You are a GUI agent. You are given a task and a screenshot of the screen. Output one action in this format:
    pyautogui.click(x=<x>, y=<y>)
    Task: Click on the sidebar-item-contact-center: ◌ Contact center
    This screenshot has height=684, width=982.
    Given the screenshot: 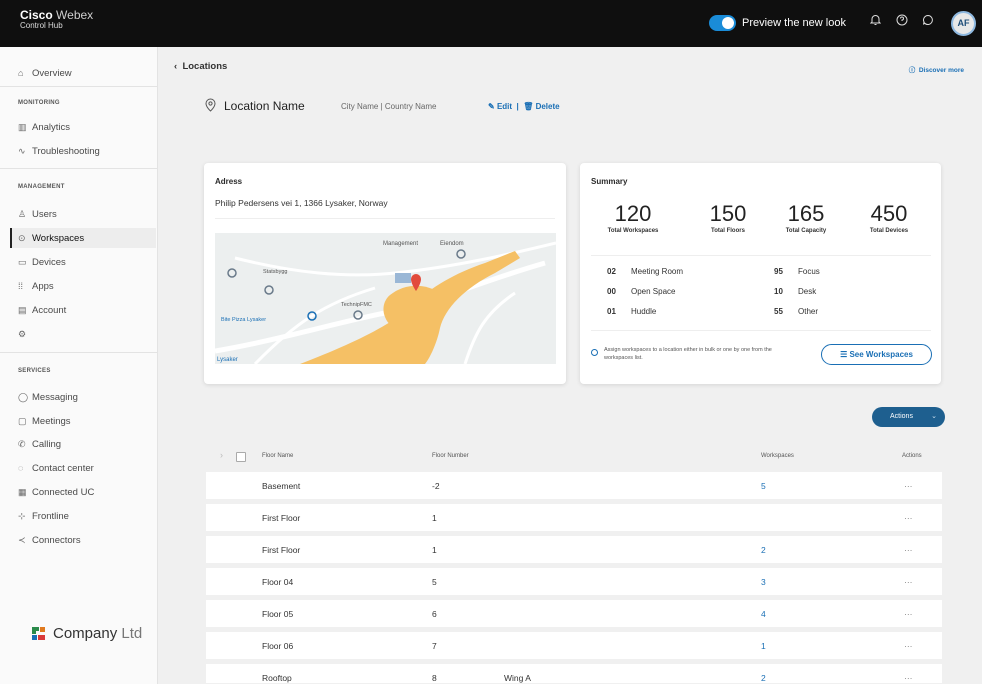 What is the action you would take?
    pyautogui.click(x=56, y=468)
    